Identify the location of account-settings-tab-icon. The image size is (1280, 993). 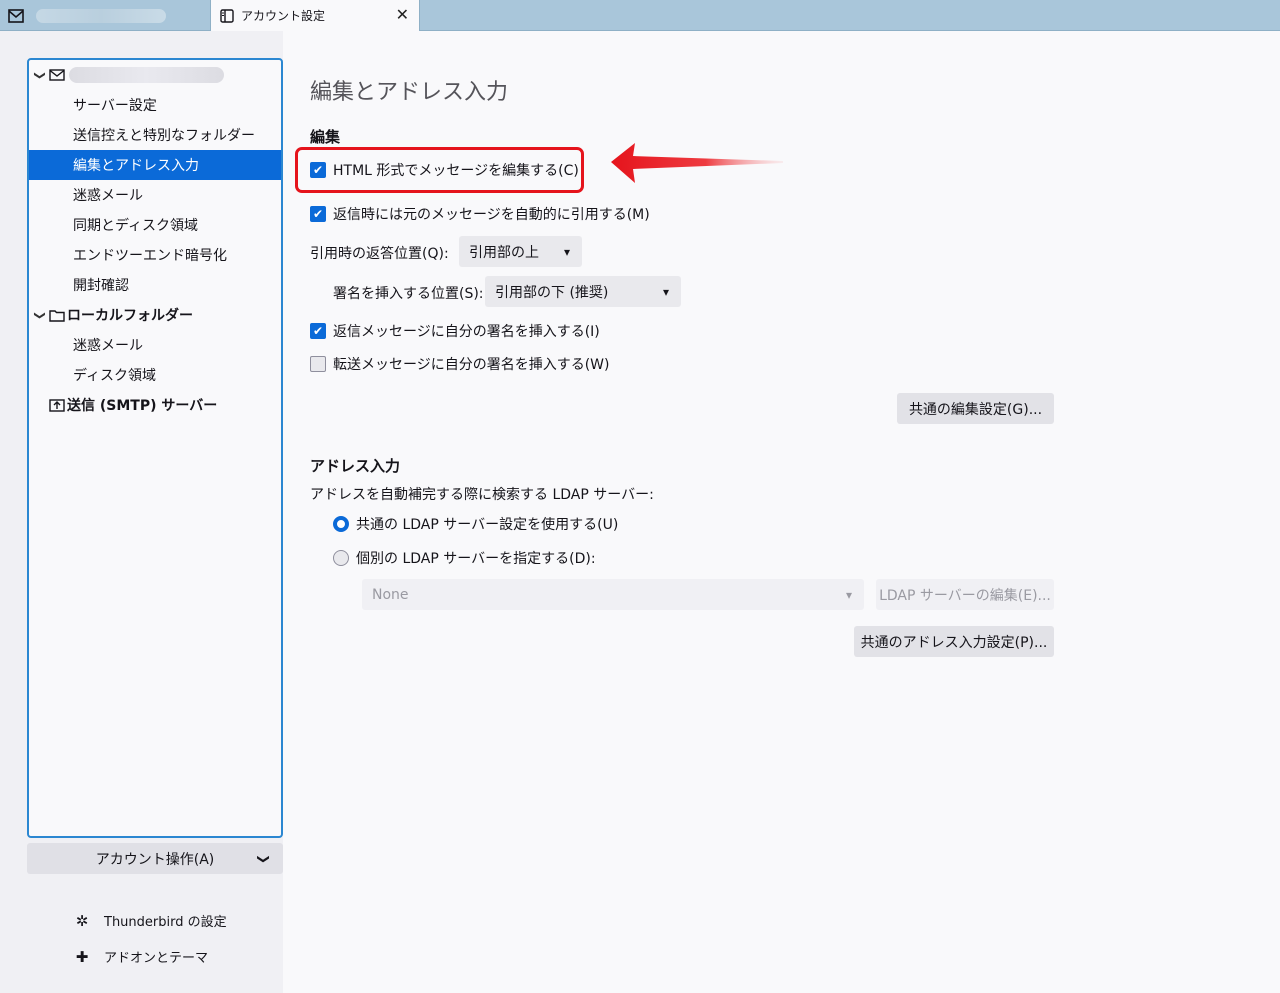
(227, 15).